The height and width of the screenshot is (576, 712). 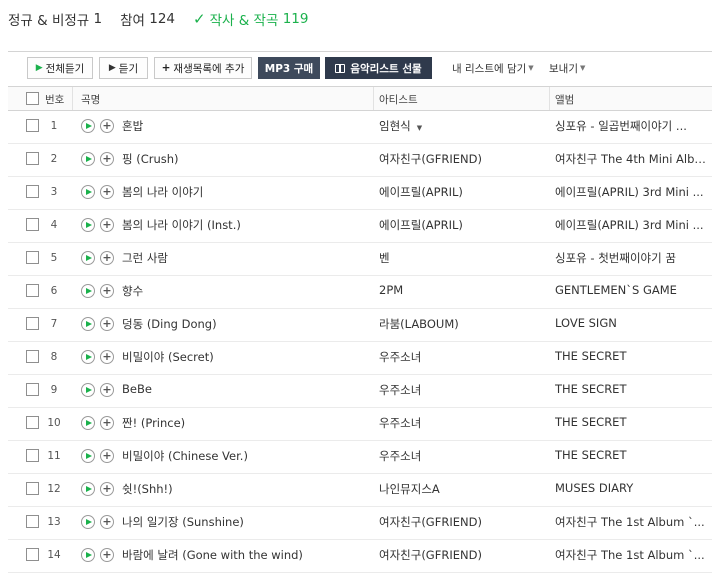 I want to click on song-title: 짠! (Prince), so click(x=153, y=423).